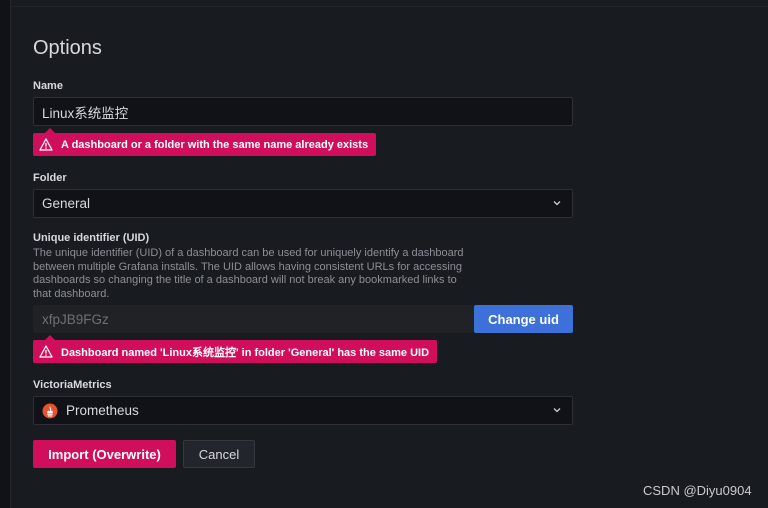  I want to click on options-heading: Options, so click(67, 48).